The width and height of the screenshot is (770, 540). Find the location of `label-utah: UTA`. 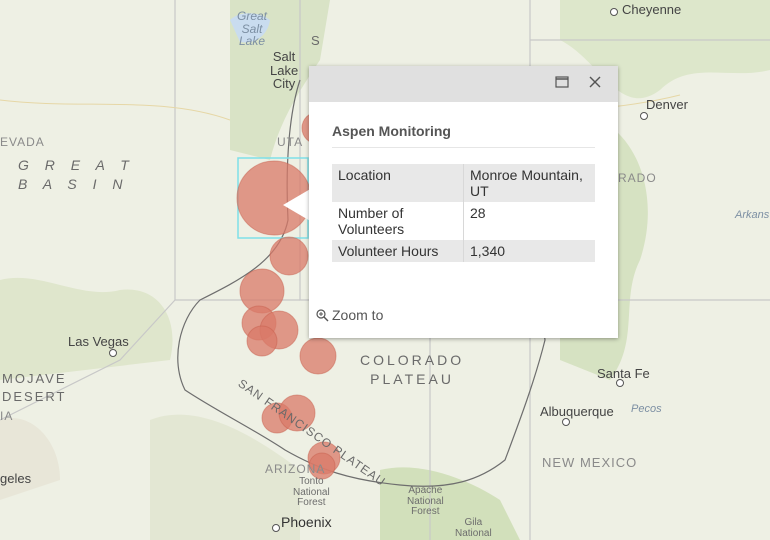

label-utah: UTA is located at coordinates (290, 142).